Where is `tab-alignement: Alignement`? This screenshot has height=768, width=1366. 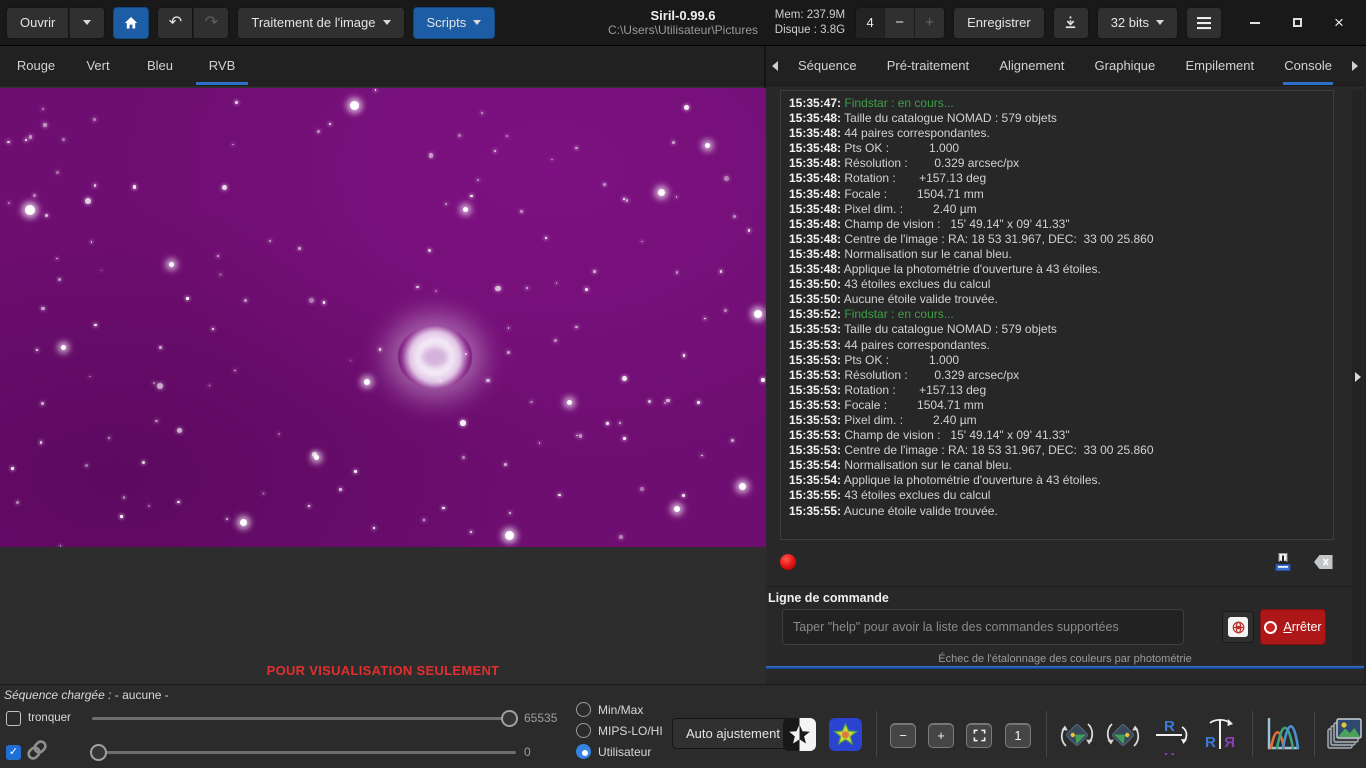
tab-alignement: Alignement is located at coordinates (1031, 65).